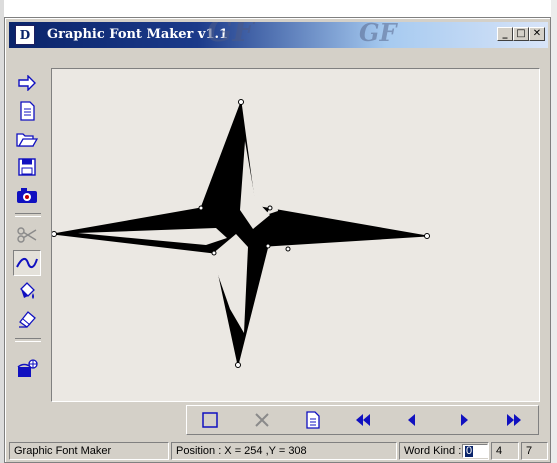 The width and height of the screenshot is (557, 463). I want to click on new-tool-button, so click(27, 111).